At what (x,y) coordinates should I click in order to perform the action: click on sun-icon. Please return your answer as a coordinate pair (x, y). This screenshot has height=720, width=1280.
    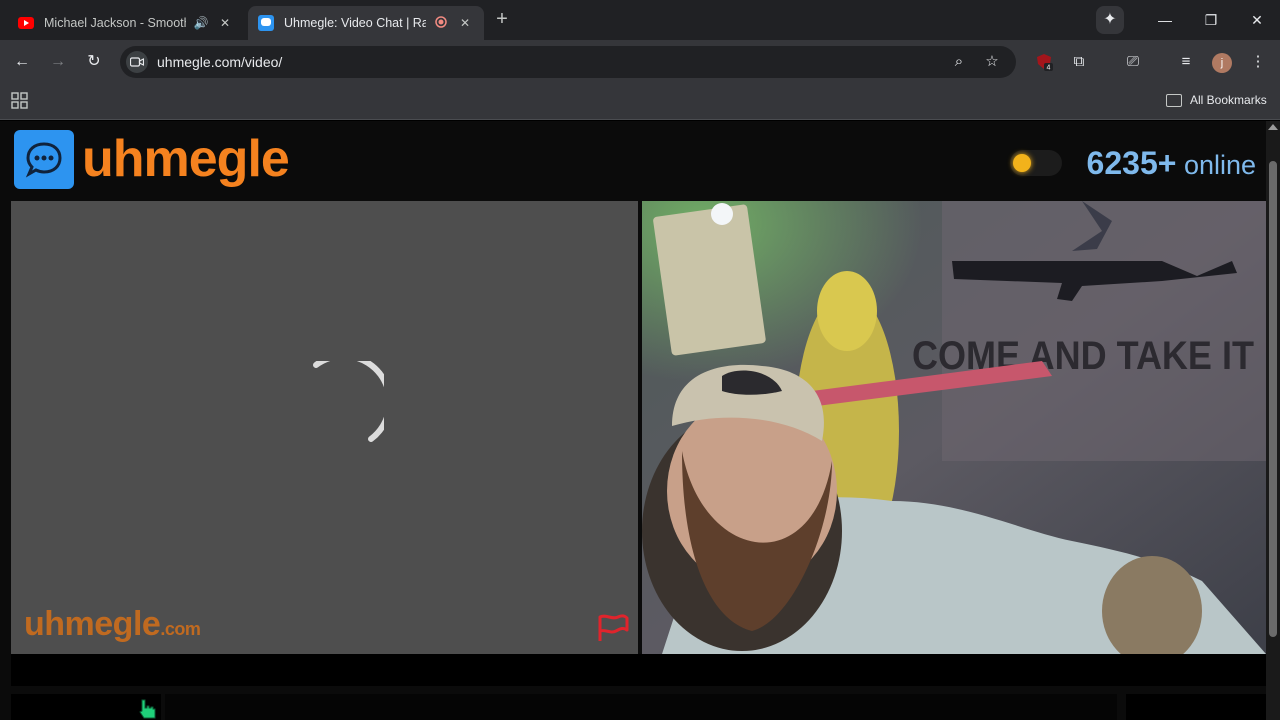
    Looking at the image, I should click on (1022, 163).